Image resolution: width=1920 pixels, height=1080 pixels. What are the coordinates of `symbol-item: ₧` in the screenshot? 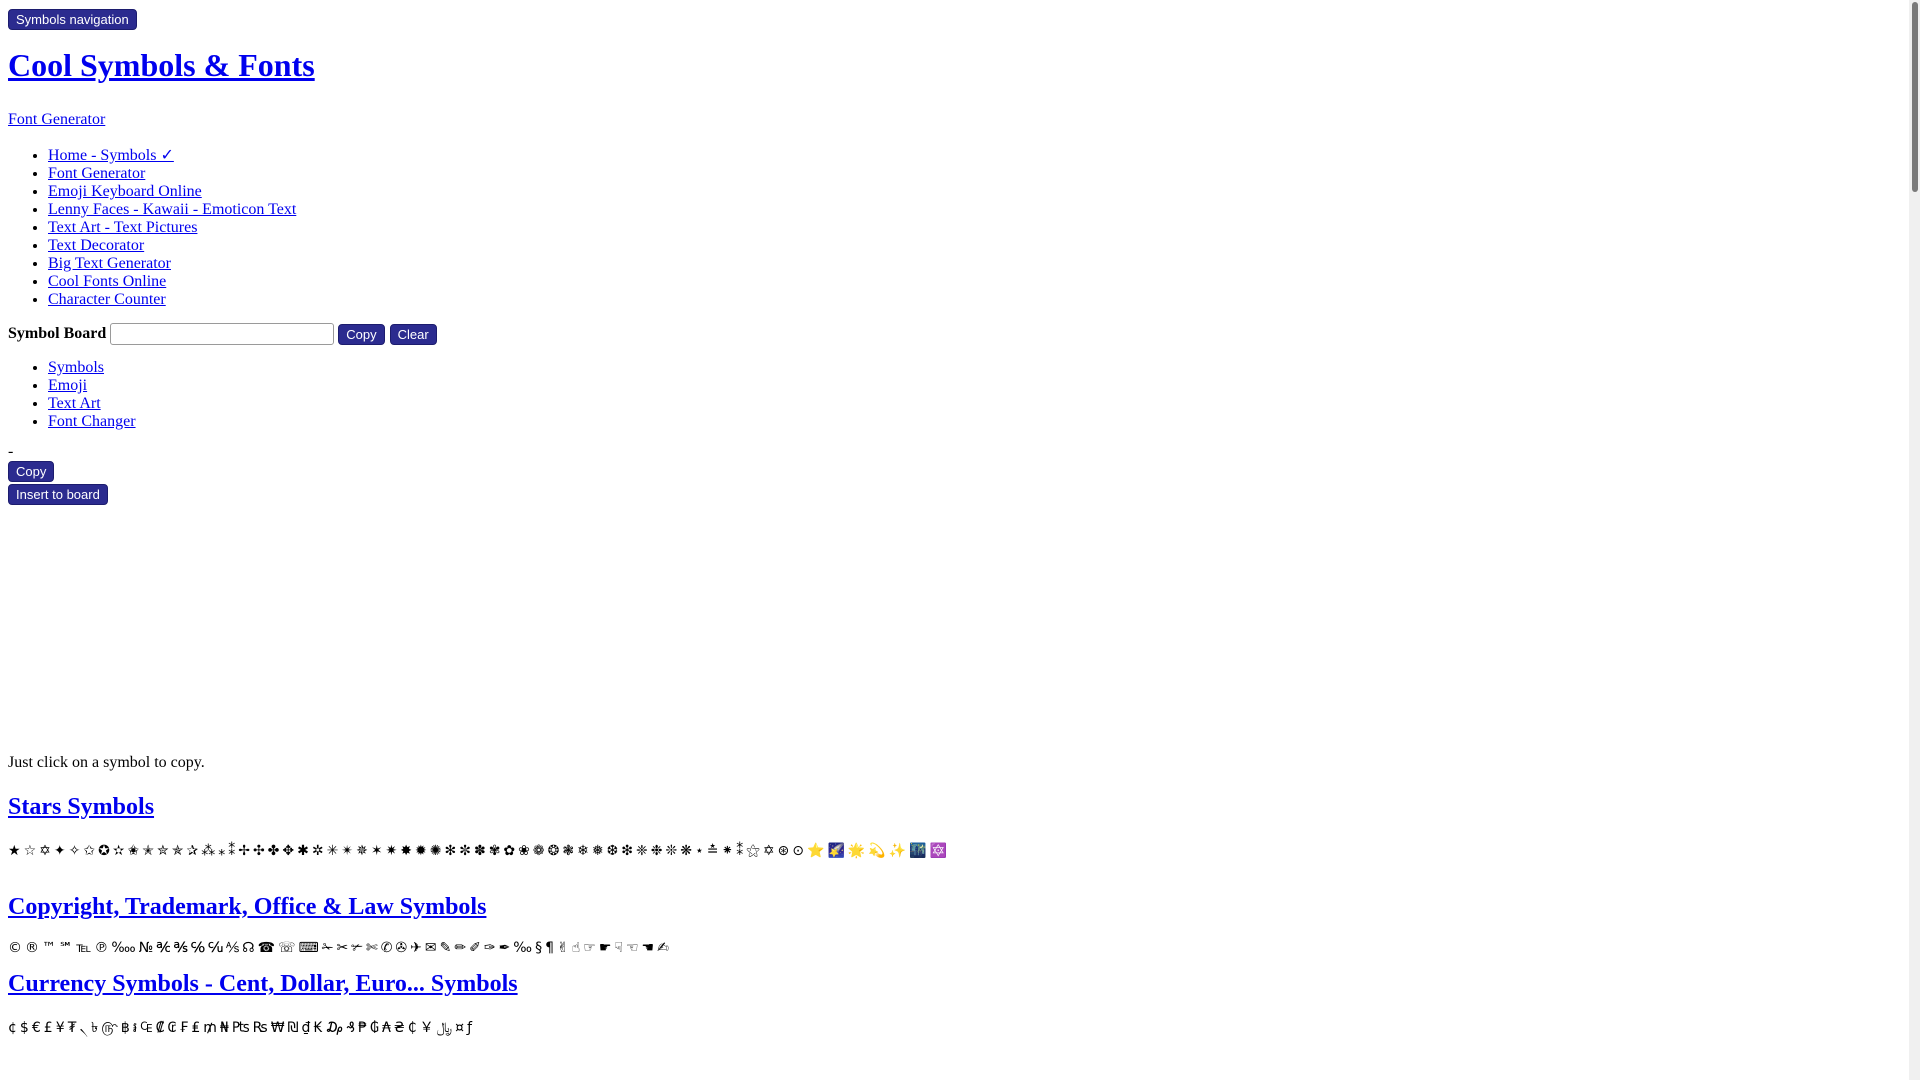 It's located at (242, 1028).